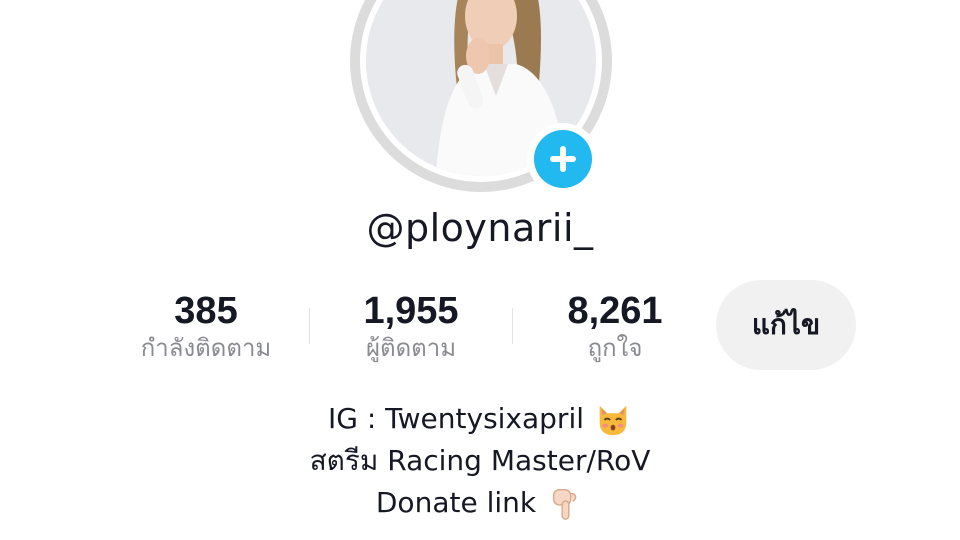  I want to click on pointing-down-icon, so click(565, 503).